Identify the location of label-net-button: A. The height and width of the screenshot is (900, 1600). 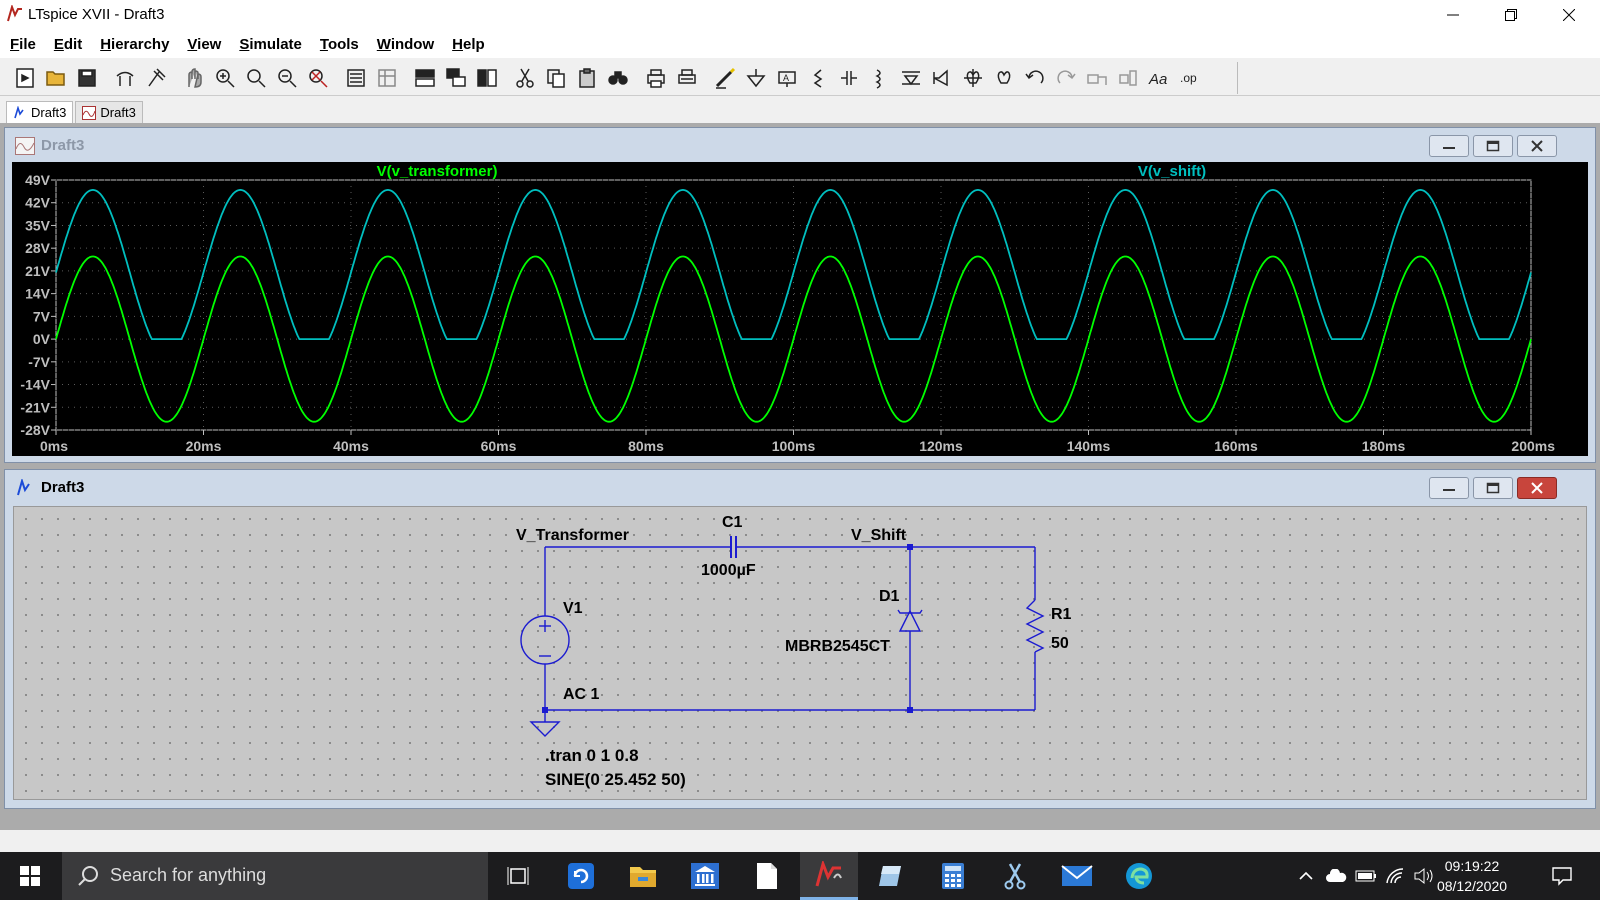
(787, 78).